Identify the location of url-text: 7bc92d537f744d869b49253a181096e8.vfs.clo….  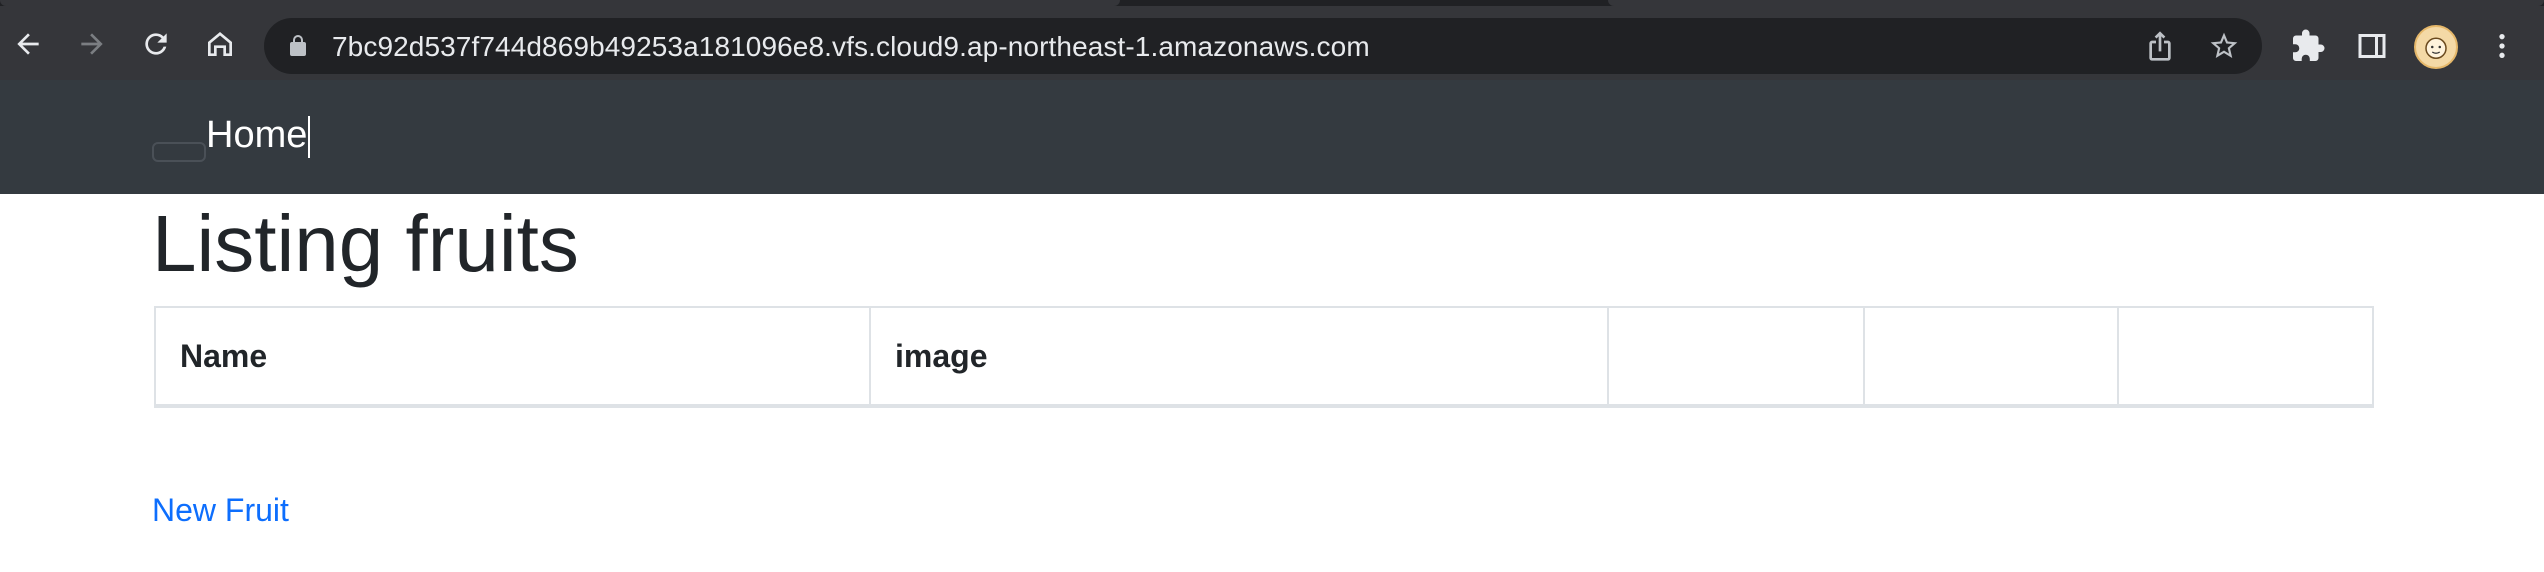
(851, 47).